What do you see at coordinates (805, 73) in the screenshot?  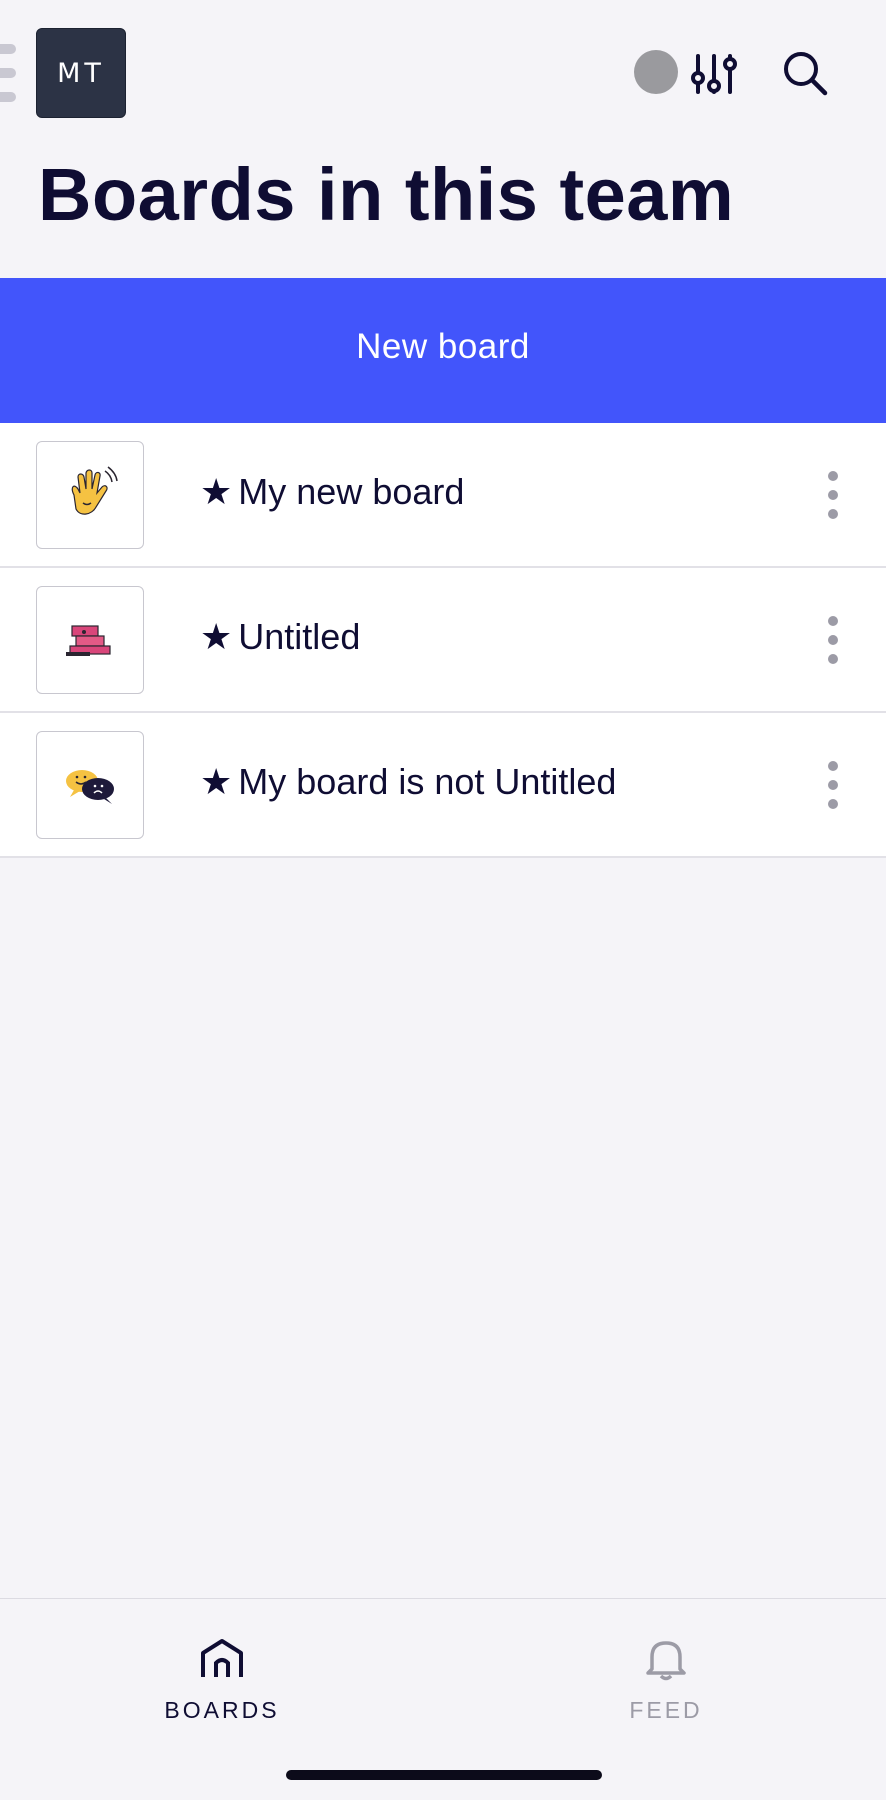 I see `search-icon` at bounding box center [805, 73].